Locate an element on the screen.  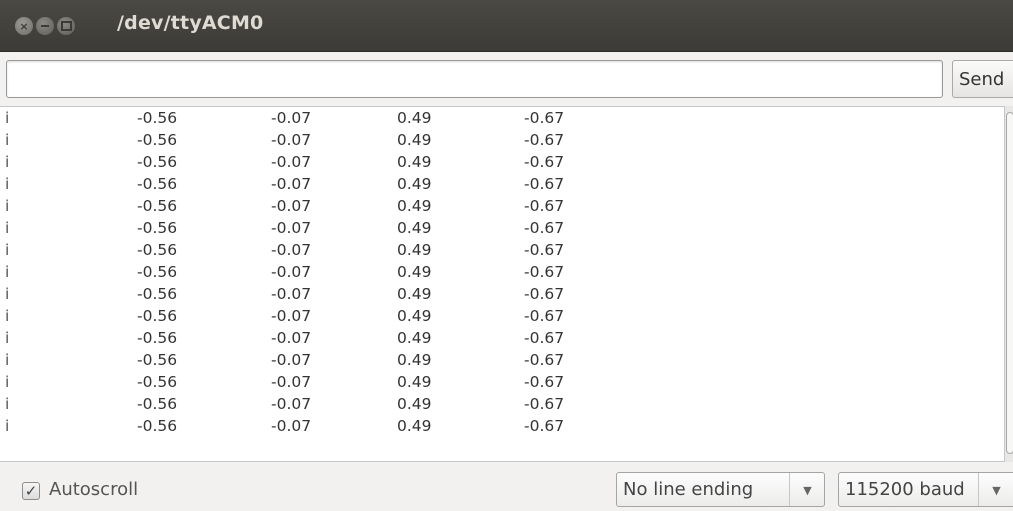
window-title: /dev/ttyACM0 is located at coordinates (190, 23).